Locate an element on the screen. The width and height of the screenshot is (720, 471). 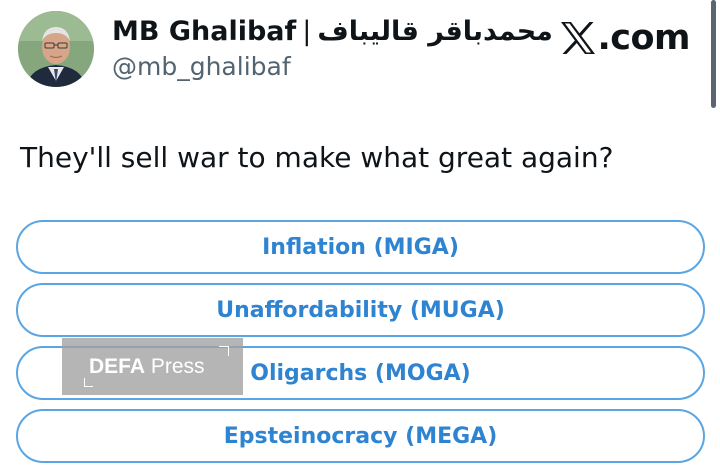
scrollbar is located at coordinates (713, 54).